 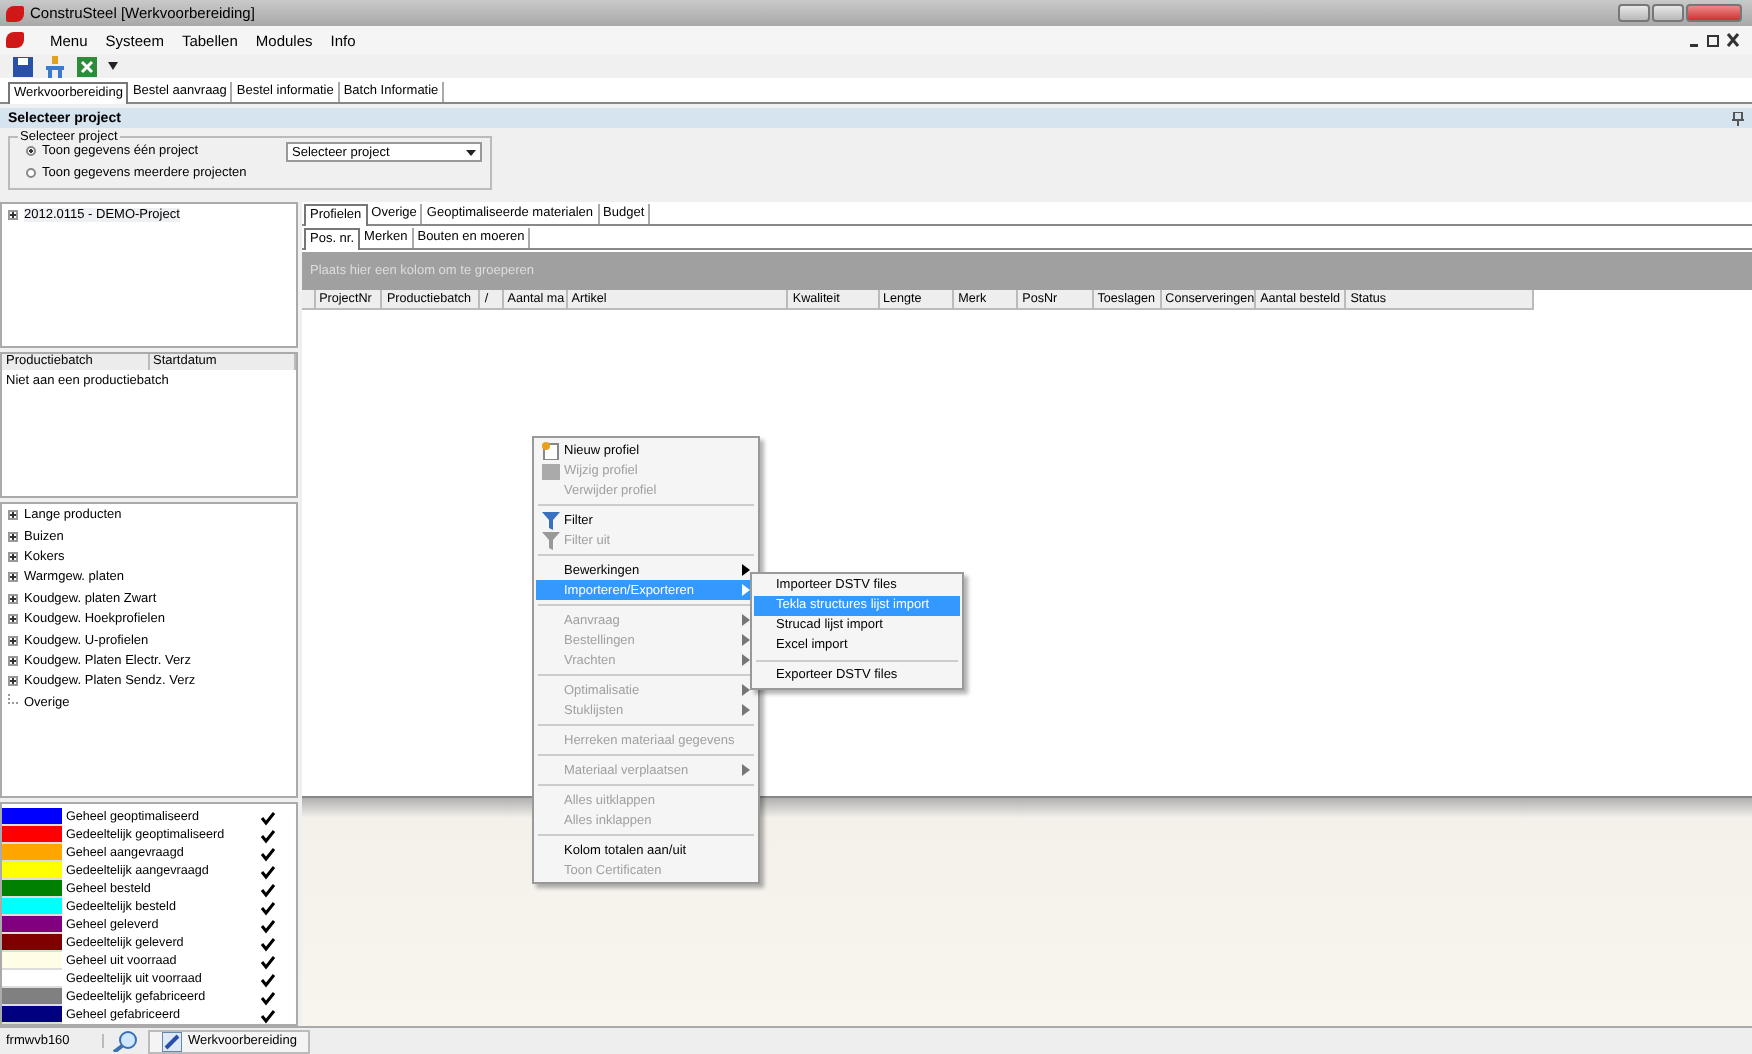 What do you see at coordinates (1714, 40) in the screenshot?
I see `window-controls-icon` at bounding box center [1714, 40].